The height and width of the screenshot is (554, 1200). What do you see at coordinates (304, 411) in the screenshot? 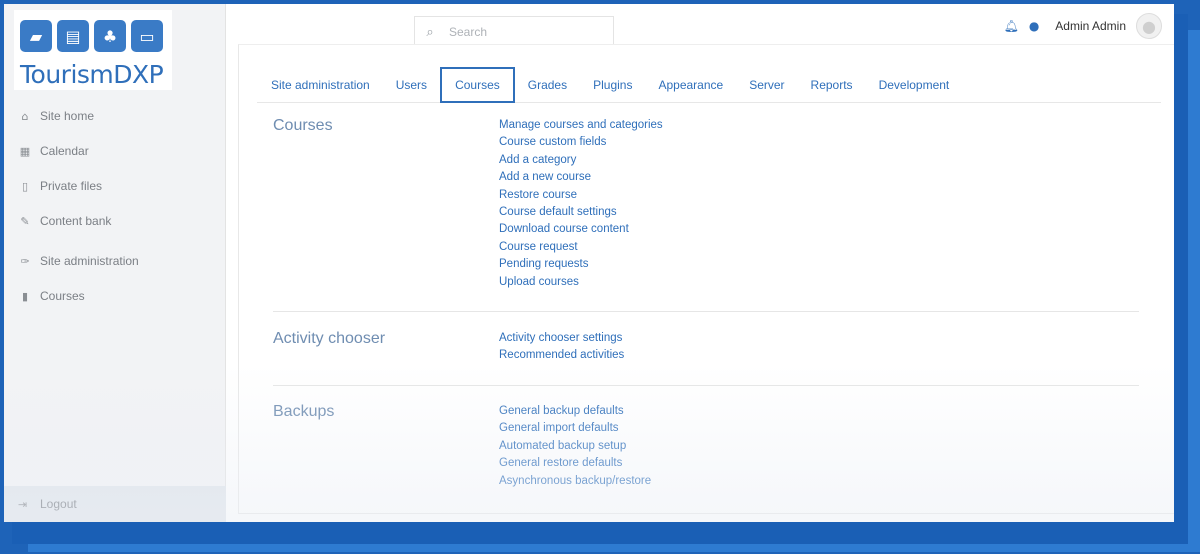
I see `section-title: Backups` at bounding box center [304, 411].